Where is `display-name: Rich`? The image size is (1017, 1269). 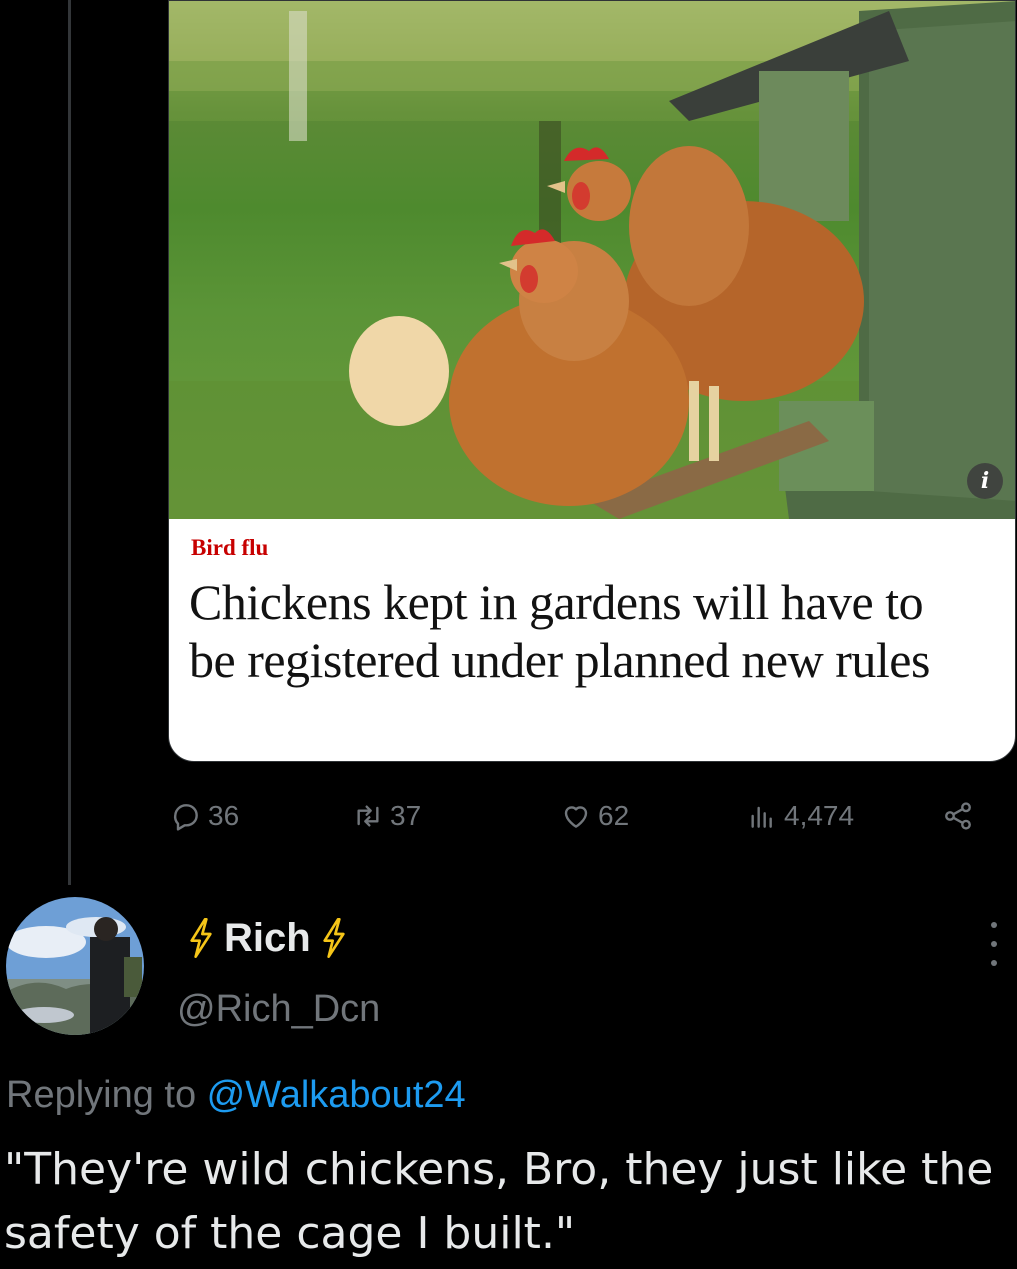
display-name: Rich is located at coordinates (267, 938).